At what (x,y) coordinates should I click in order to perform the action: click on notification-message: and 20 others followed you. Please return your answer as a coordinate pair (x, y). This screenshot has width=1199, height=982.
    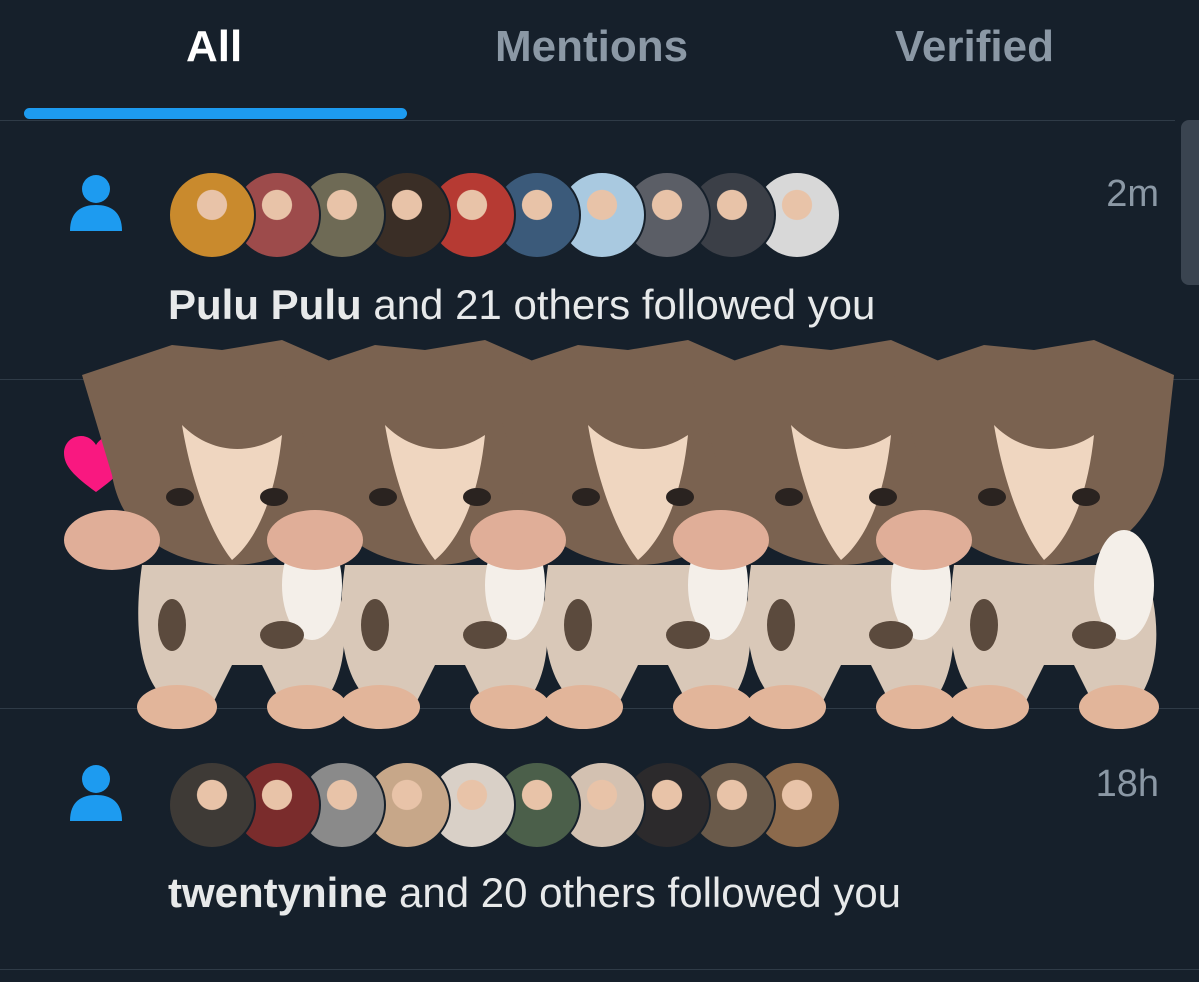
    Looking at the image, I should click on (644, 892).